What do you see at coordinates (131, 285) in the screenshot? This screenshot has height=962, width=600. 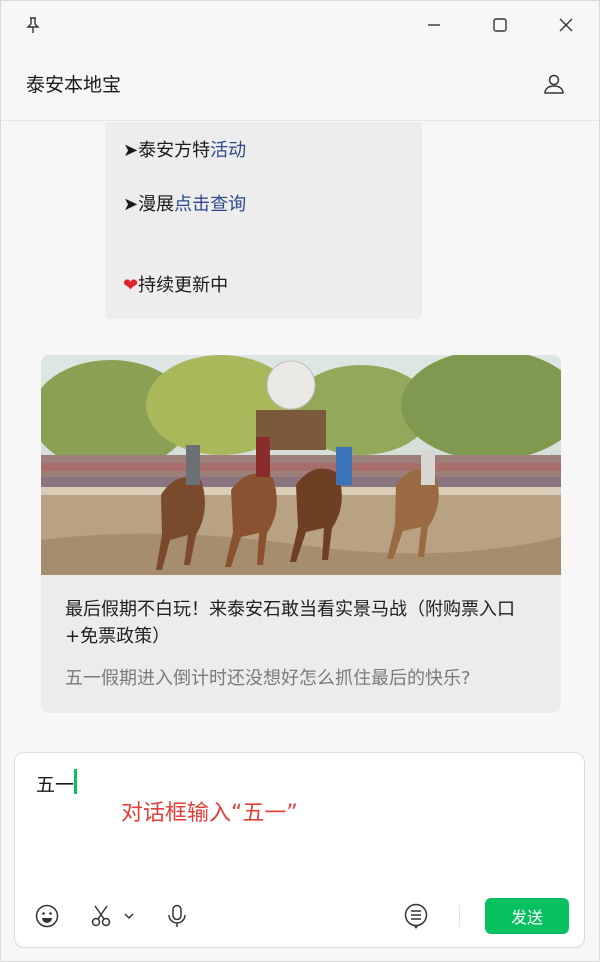 I see `heart-icon: ❤` at bounding box center [131, 285].